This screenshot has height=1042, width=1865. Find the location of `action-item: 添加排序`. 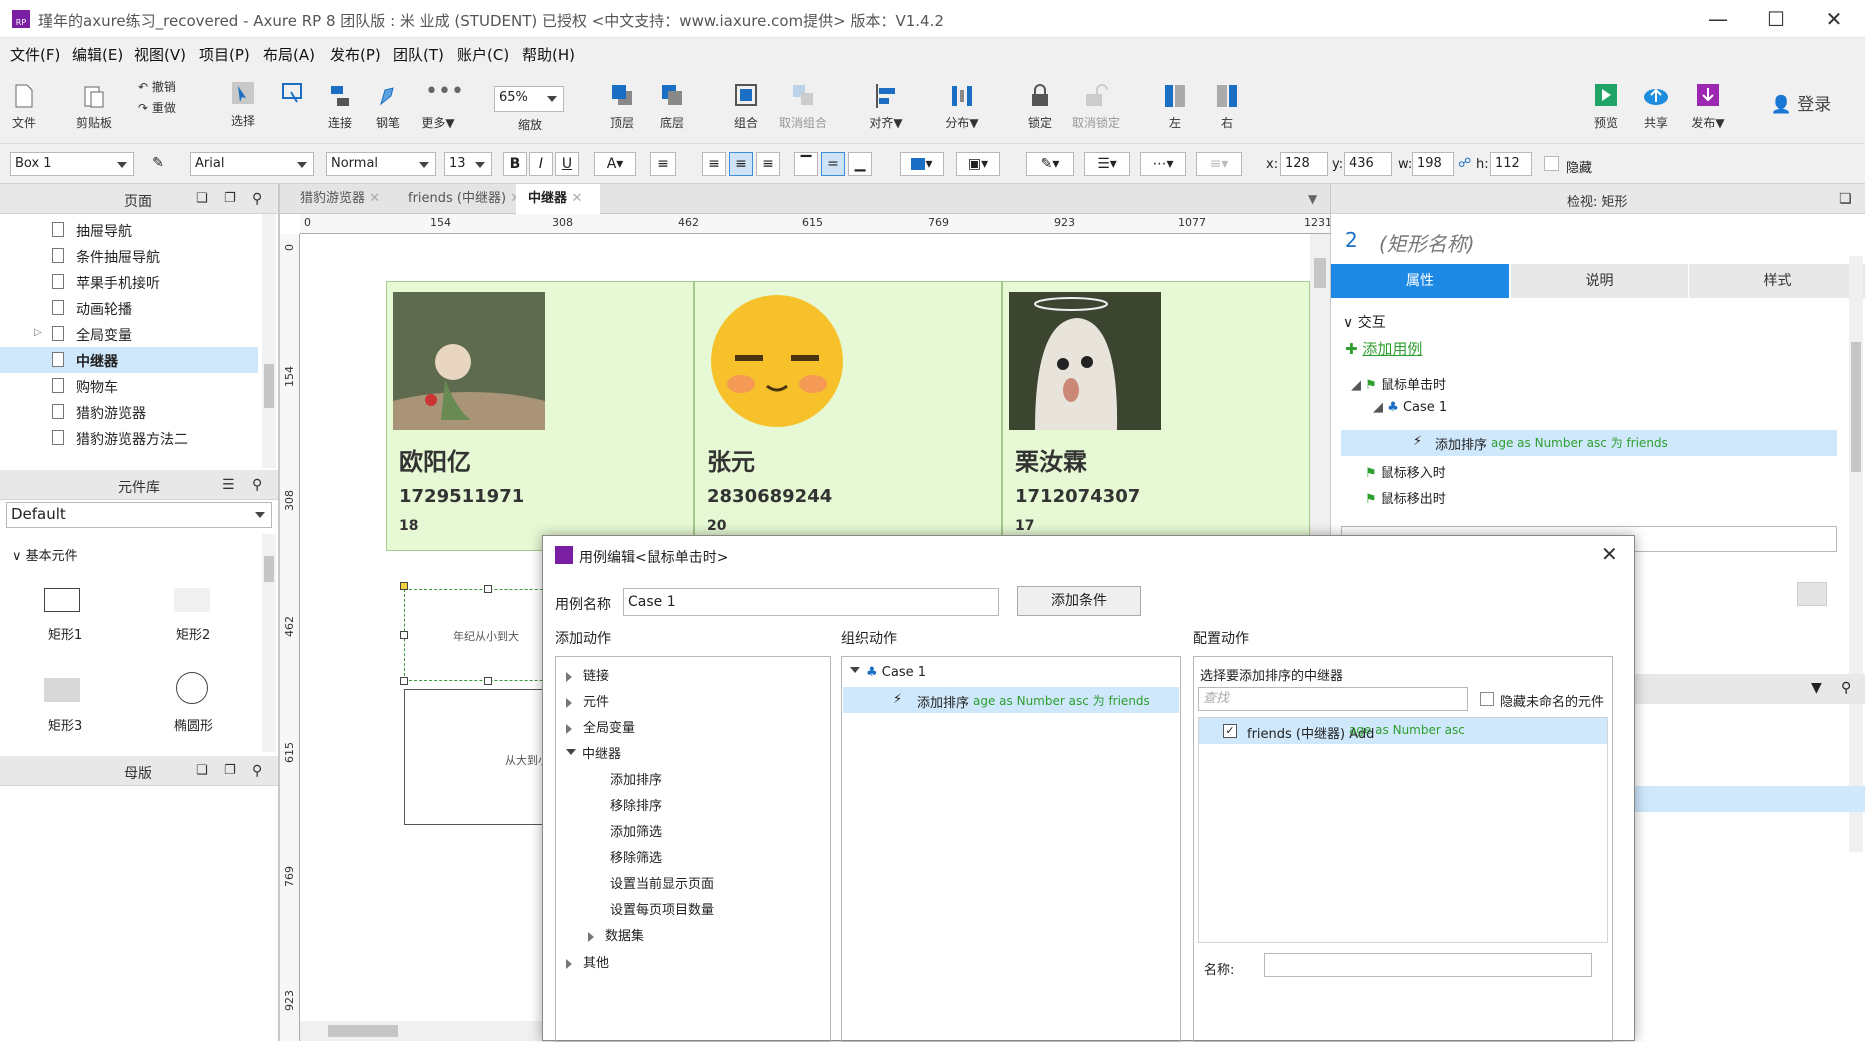

action-item: 添加排序 is located at coordinates (636, 778).